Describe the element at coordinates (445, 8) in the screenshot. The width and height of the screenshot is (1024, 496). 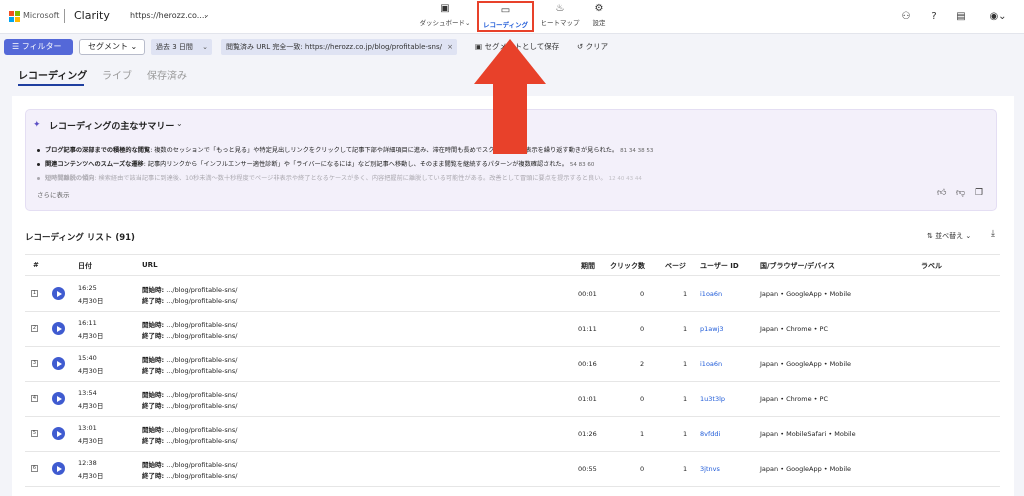
I see `dashboard-icon: ▣` at that location.